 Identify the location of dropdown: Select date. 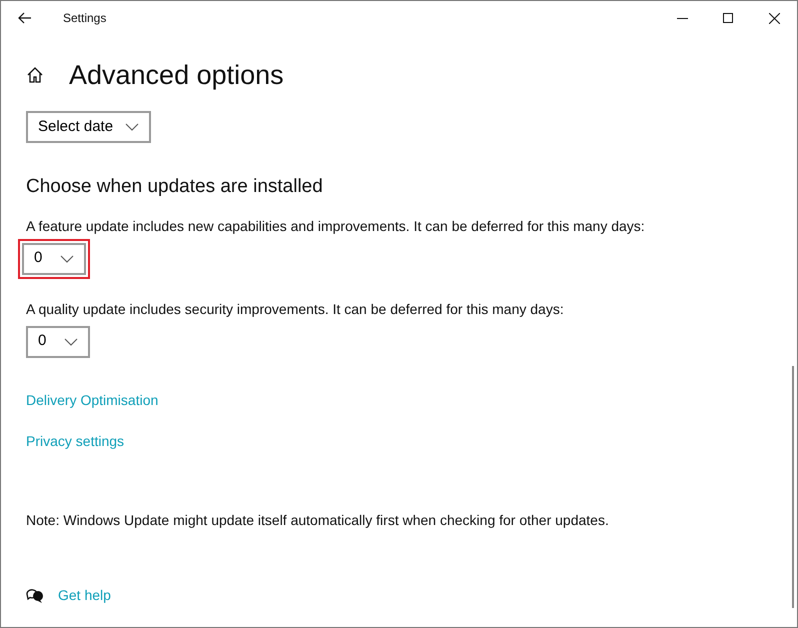
(89, 127).